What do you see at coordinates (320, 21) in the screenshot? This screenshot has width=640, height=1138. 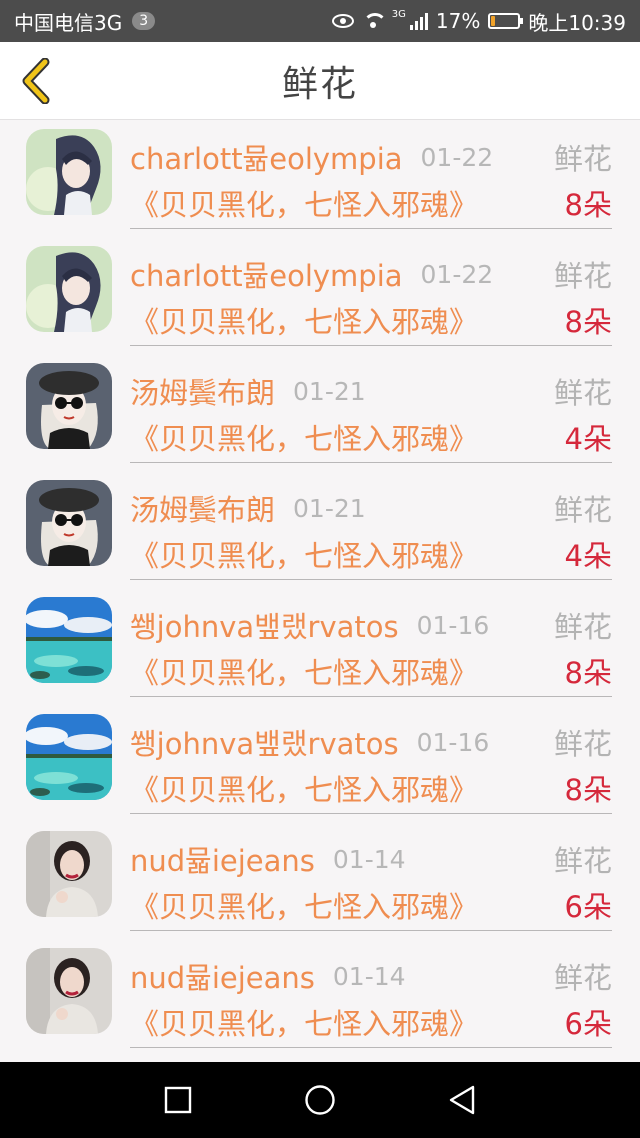 I see `status-bar: 中国电信3G 3 3G 17% 晚上10:39` at bounding box center [320, 21].